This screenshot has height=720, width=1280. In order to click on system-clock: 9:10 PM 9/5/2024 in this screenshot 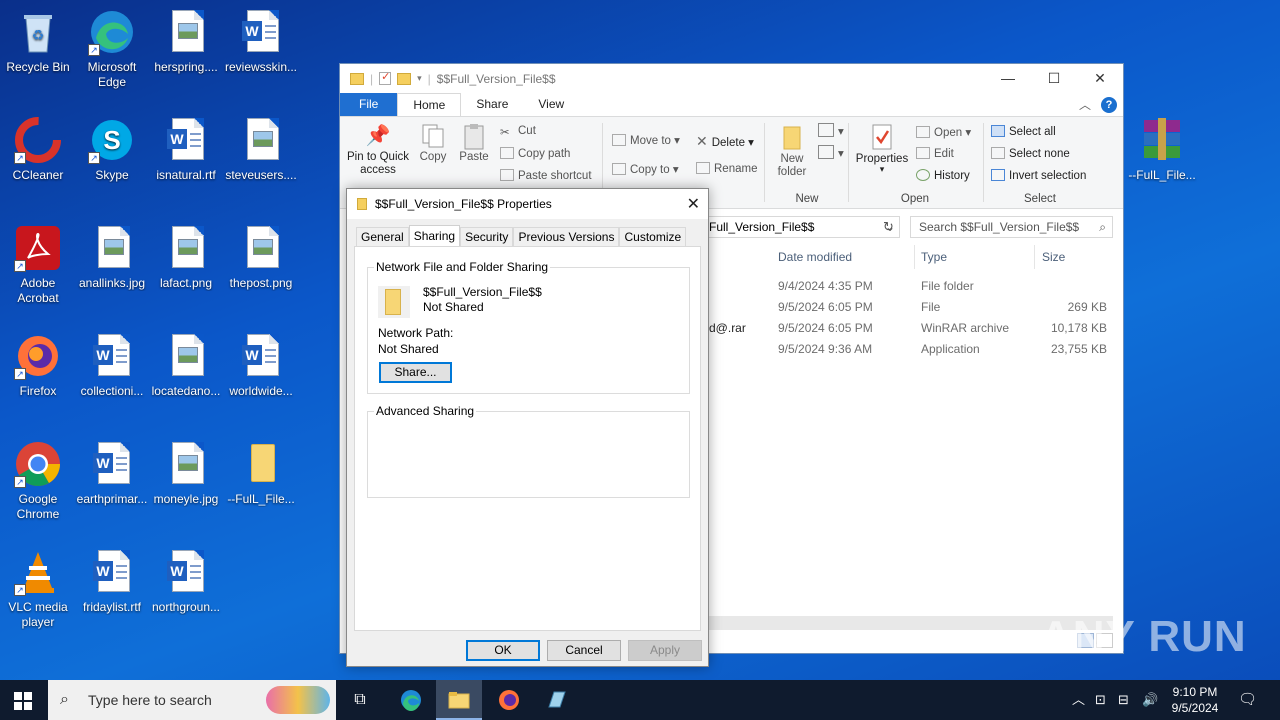, I will do `click(1195, 700)`.